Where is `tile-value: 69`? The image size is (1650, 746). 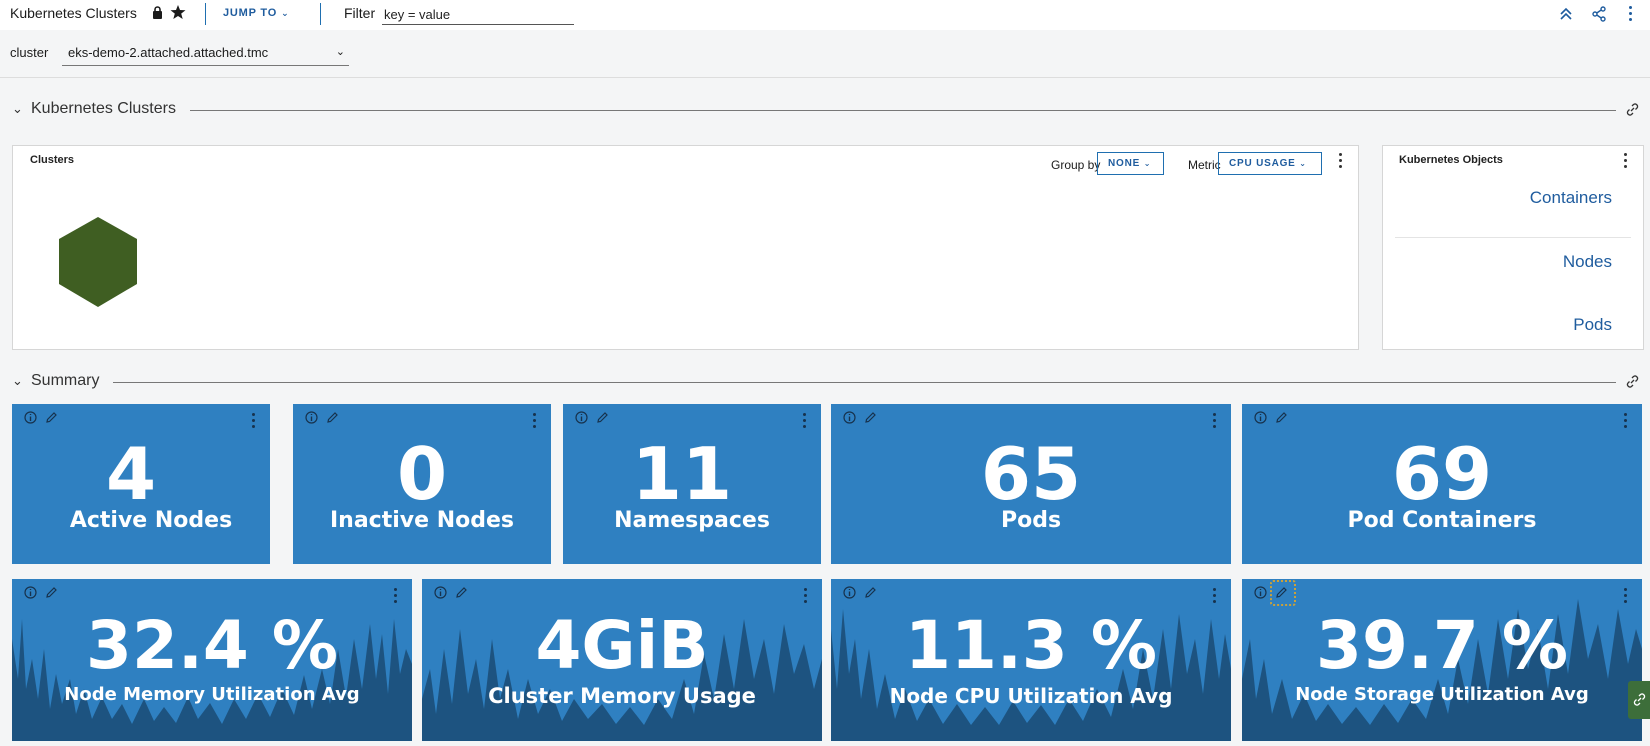
tile-value: 69 is located at coordinates (1442, 474).